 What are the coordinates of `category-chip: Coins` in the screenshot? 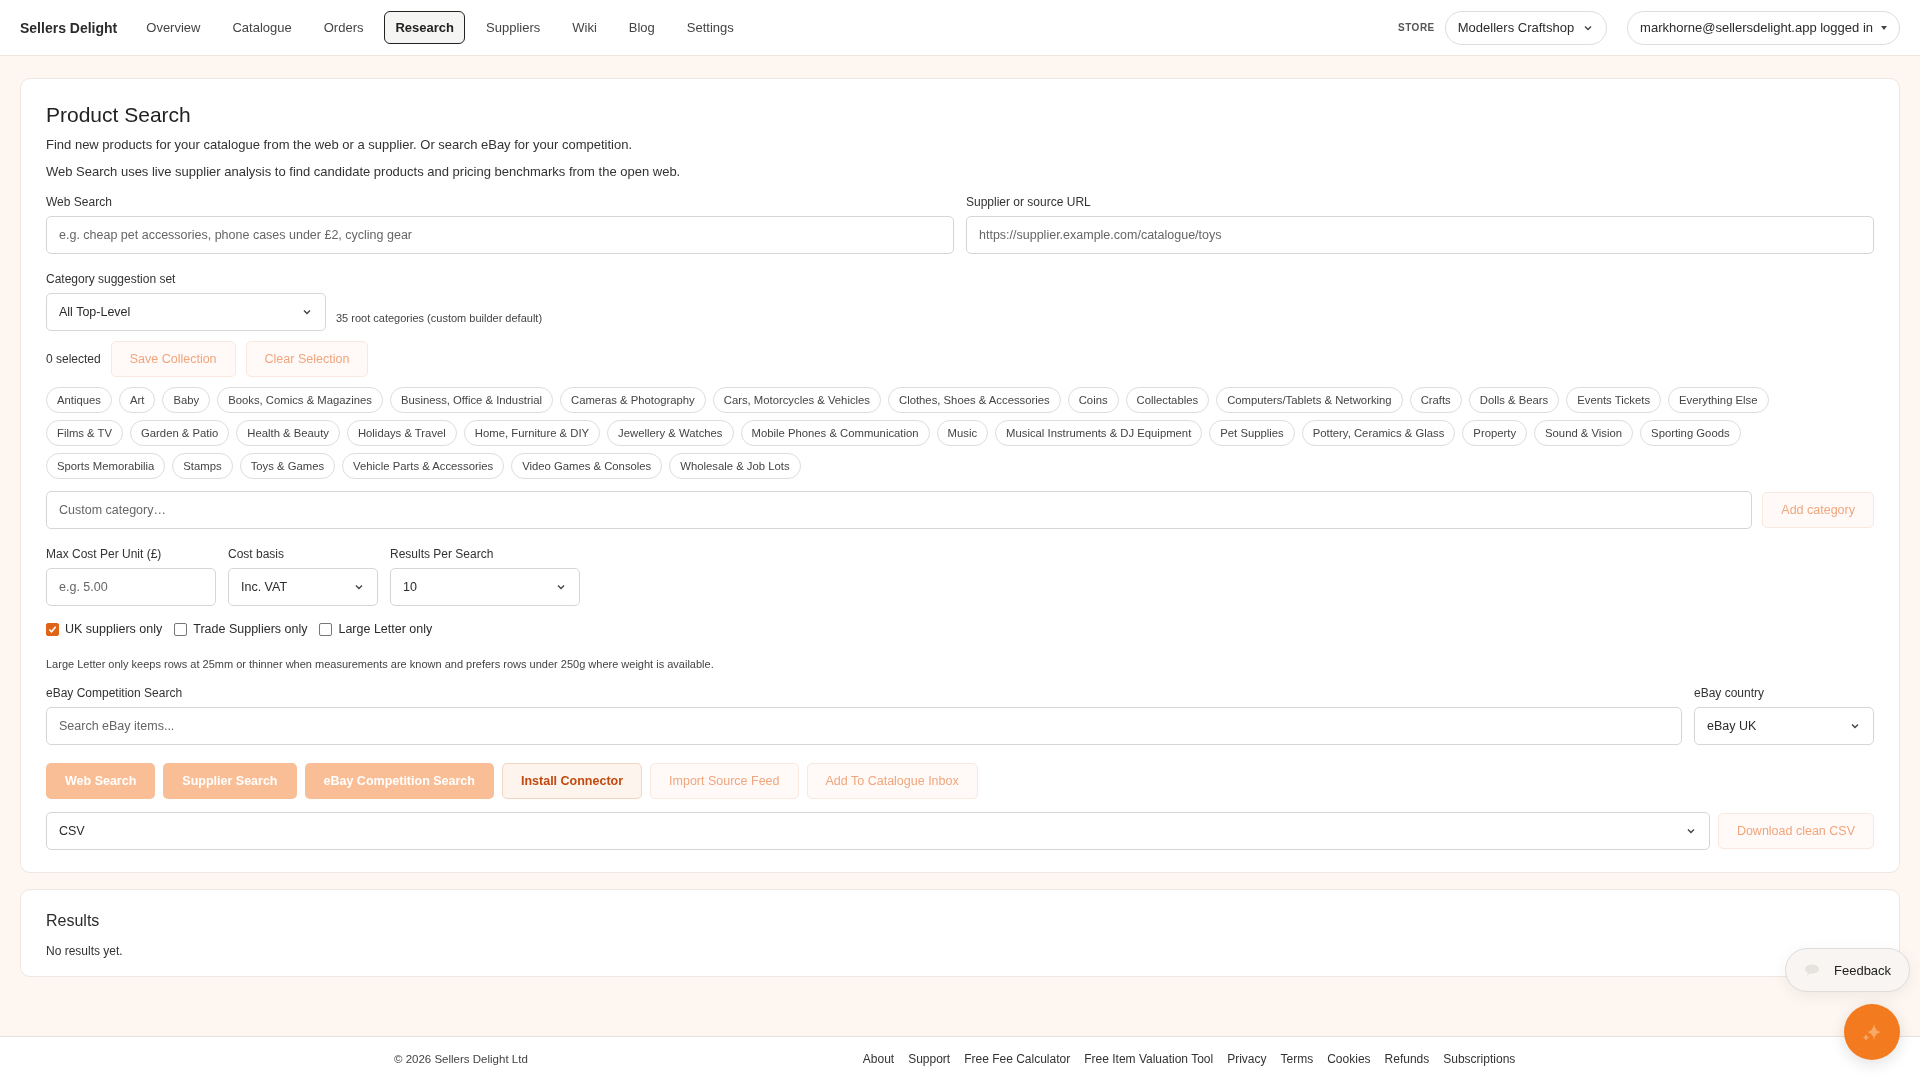 It's located at (1093, 400).